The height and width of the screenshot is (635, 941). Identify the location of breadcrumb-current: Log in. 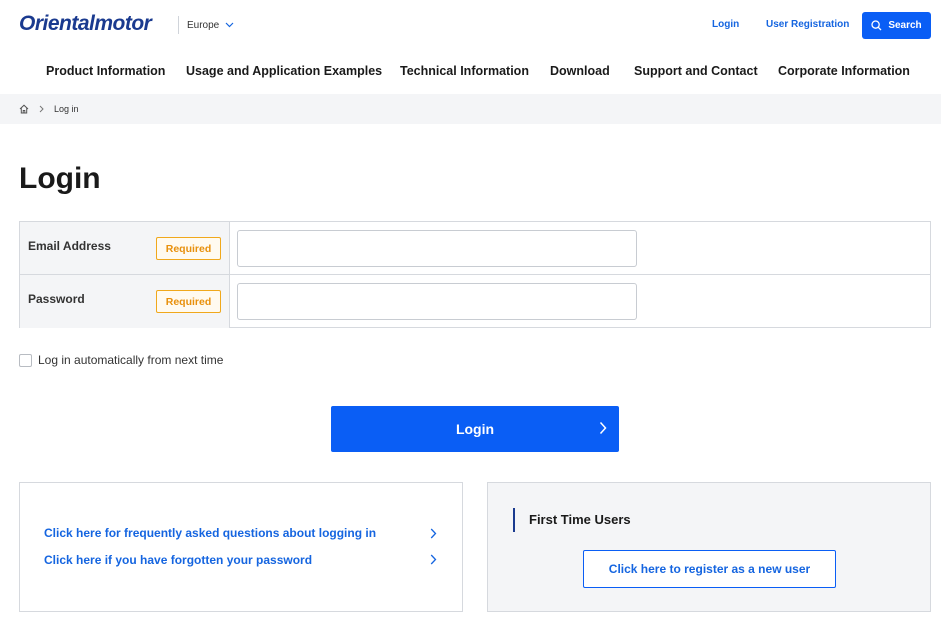
(66, 109).